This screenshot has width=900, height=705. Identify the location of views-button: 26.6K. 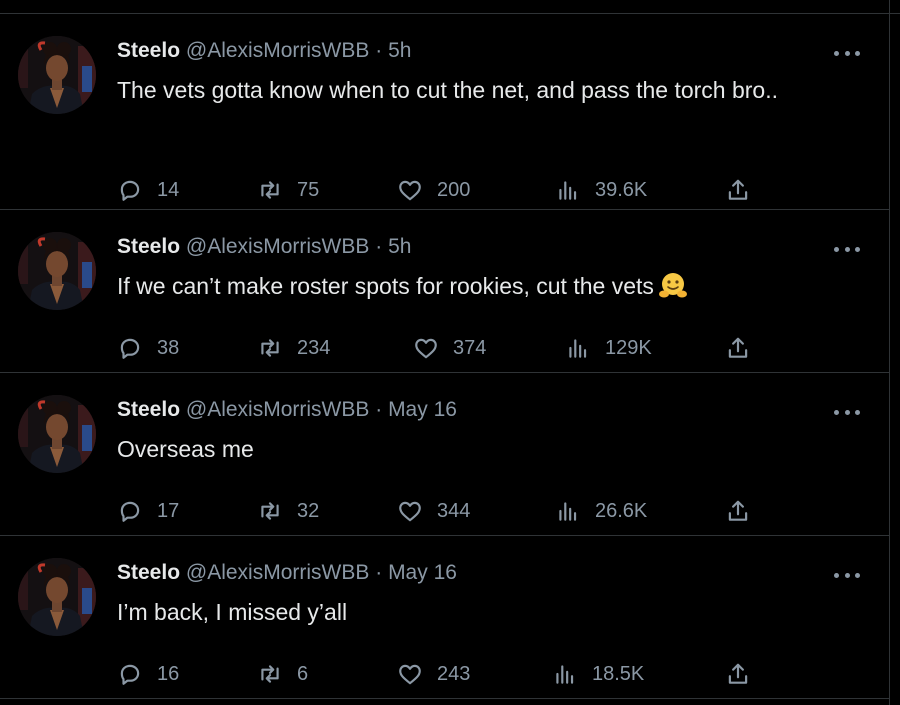
(601, 511).